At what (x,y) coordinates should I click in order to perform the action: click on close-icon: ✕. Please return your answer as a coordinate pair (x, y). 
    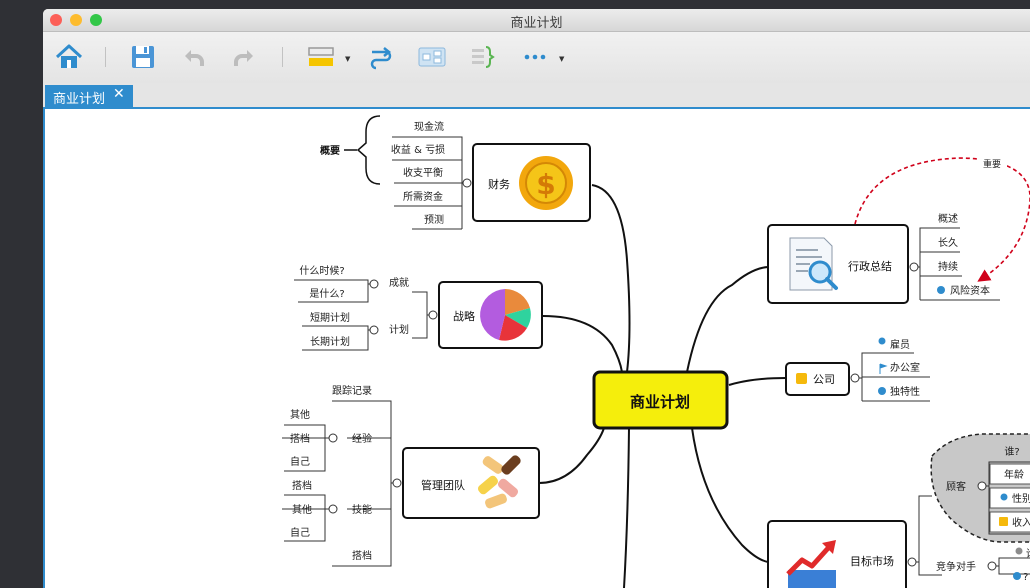
    Looking at the image, I should click on (119, 94).